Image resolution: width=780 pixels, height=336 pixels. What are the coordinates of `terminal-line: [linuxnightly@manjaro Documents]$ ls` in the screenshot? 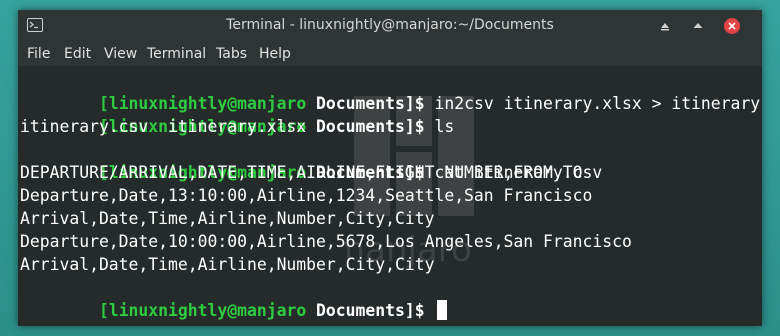 It's located at (237, 114).